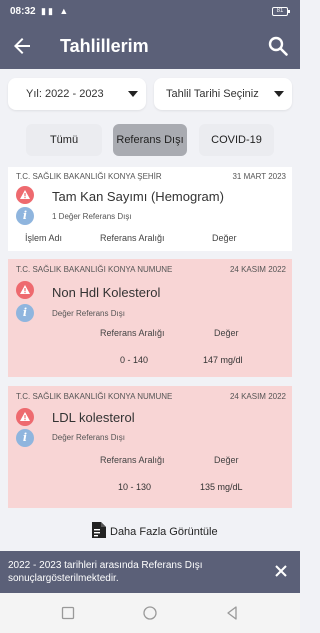 The width and height of the screenshot is (320, 633). Describe the element at coordinates (150, 46) in the screenshot. I see `app-bar: Tahlillerim` at that location.